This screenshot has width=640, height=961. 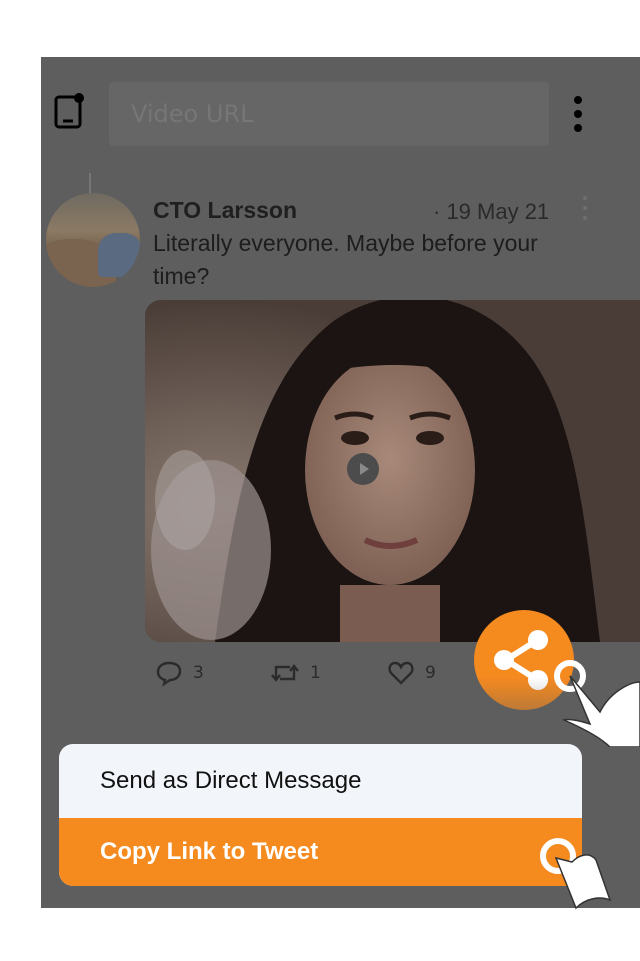 What do you see at coordinates (209, 851) in the screenshot?
I see `menu-item-copy-link-label: Copy Link to Tweet` at bounding box center [209, 851].